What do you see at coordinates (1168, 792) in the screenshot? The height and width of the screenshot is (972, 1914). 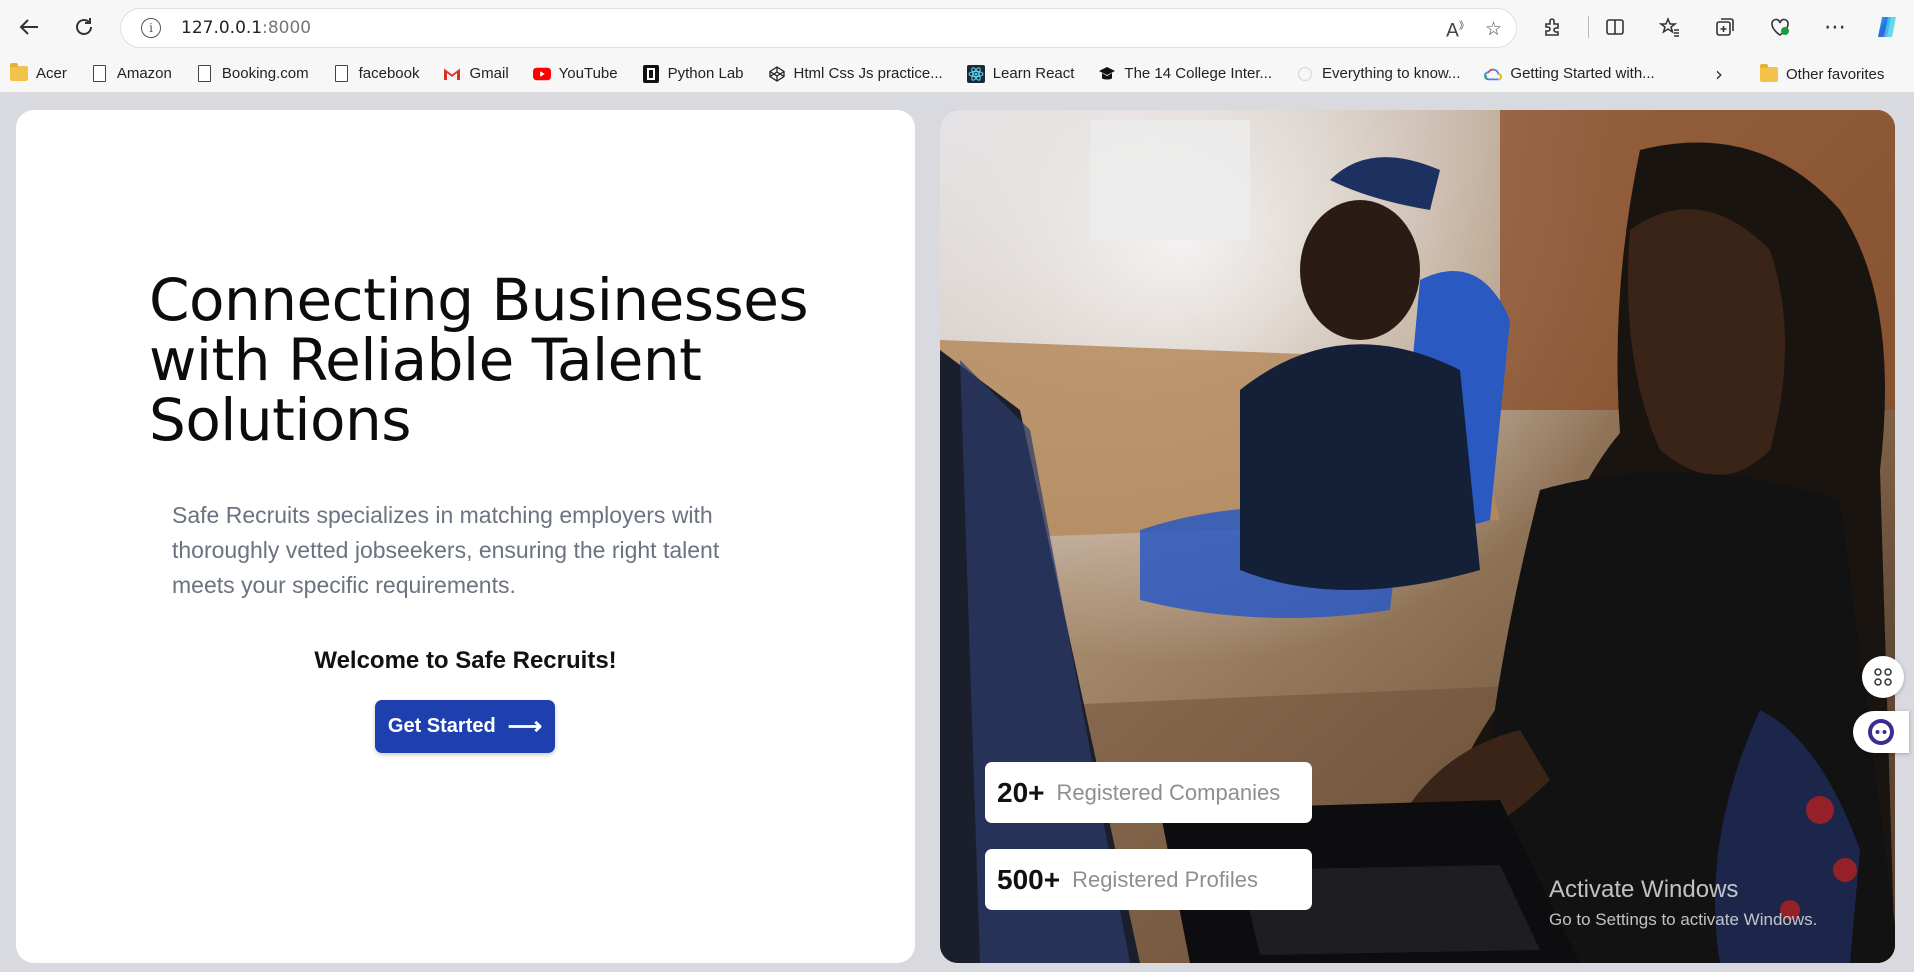 I see `stat-companies-label: Registered Companies` at bounding box center [1168, 792].